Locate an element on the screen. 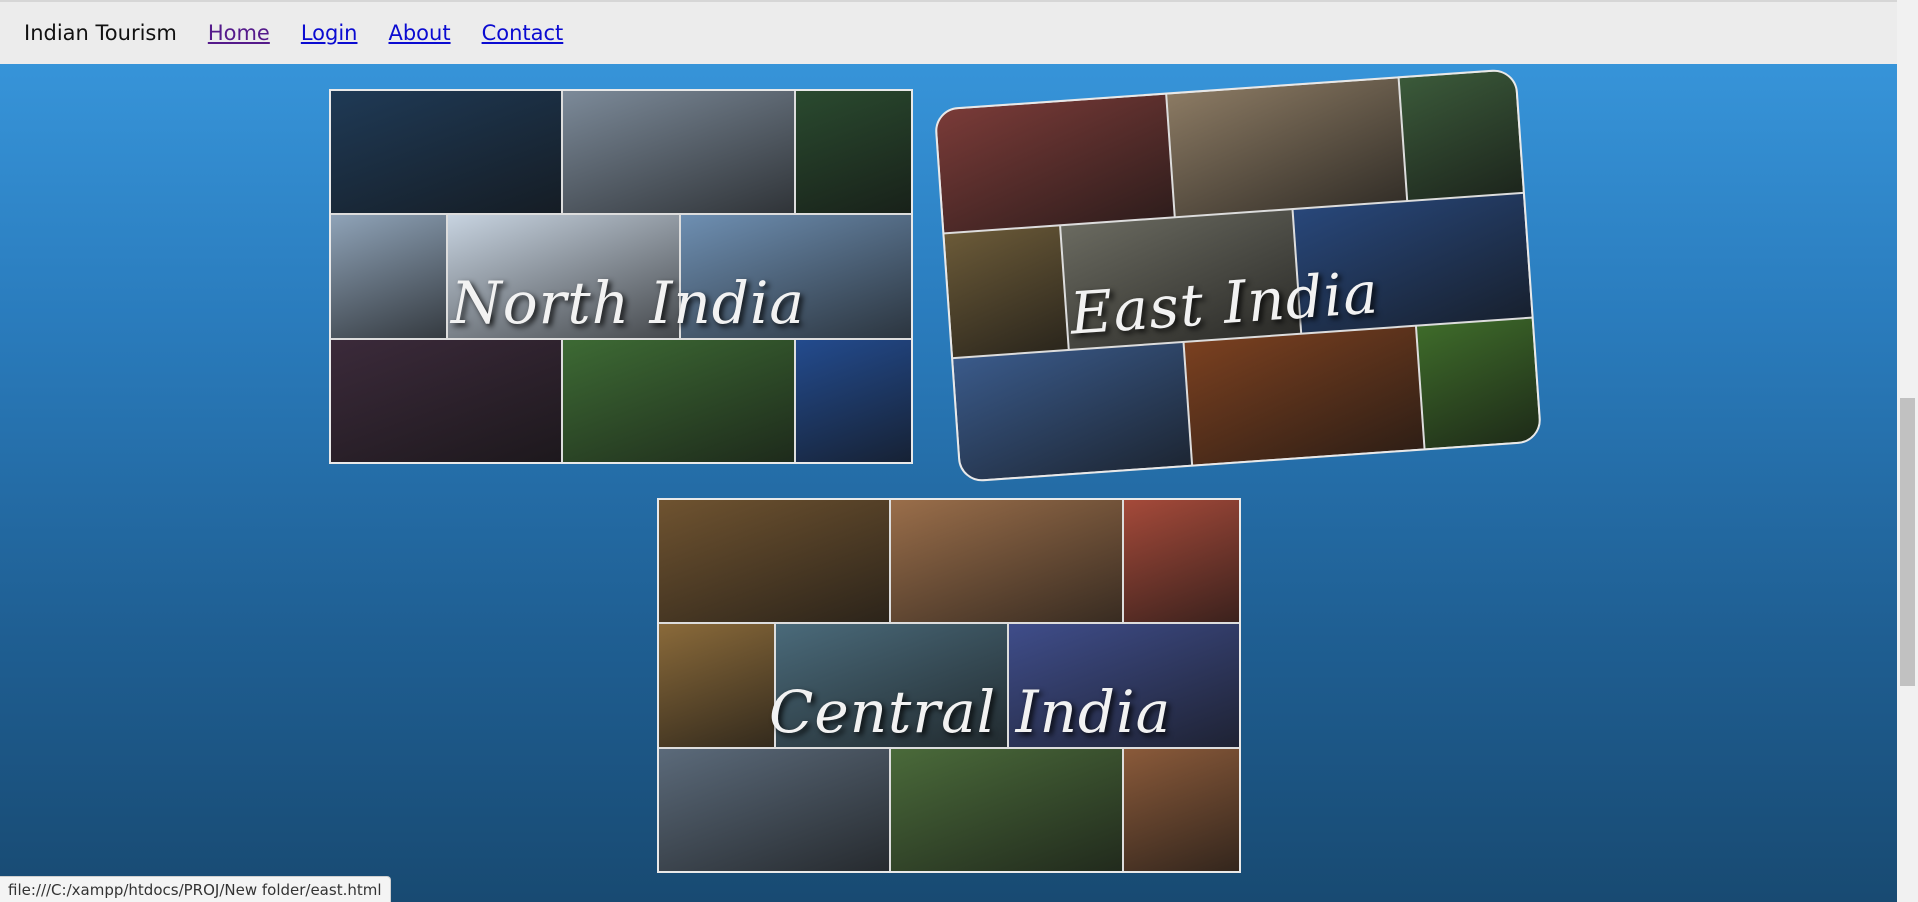 The width and height of the screenshot is (1918, 902). east-india-collage: East India is located at coordinates (1238, 275).